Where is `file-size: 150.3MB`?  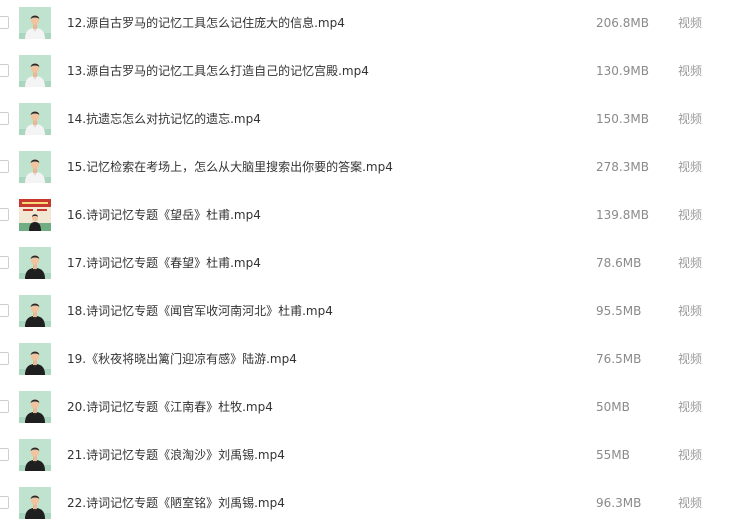 file-size: 150.3MB is located at coordinates (622, 119).